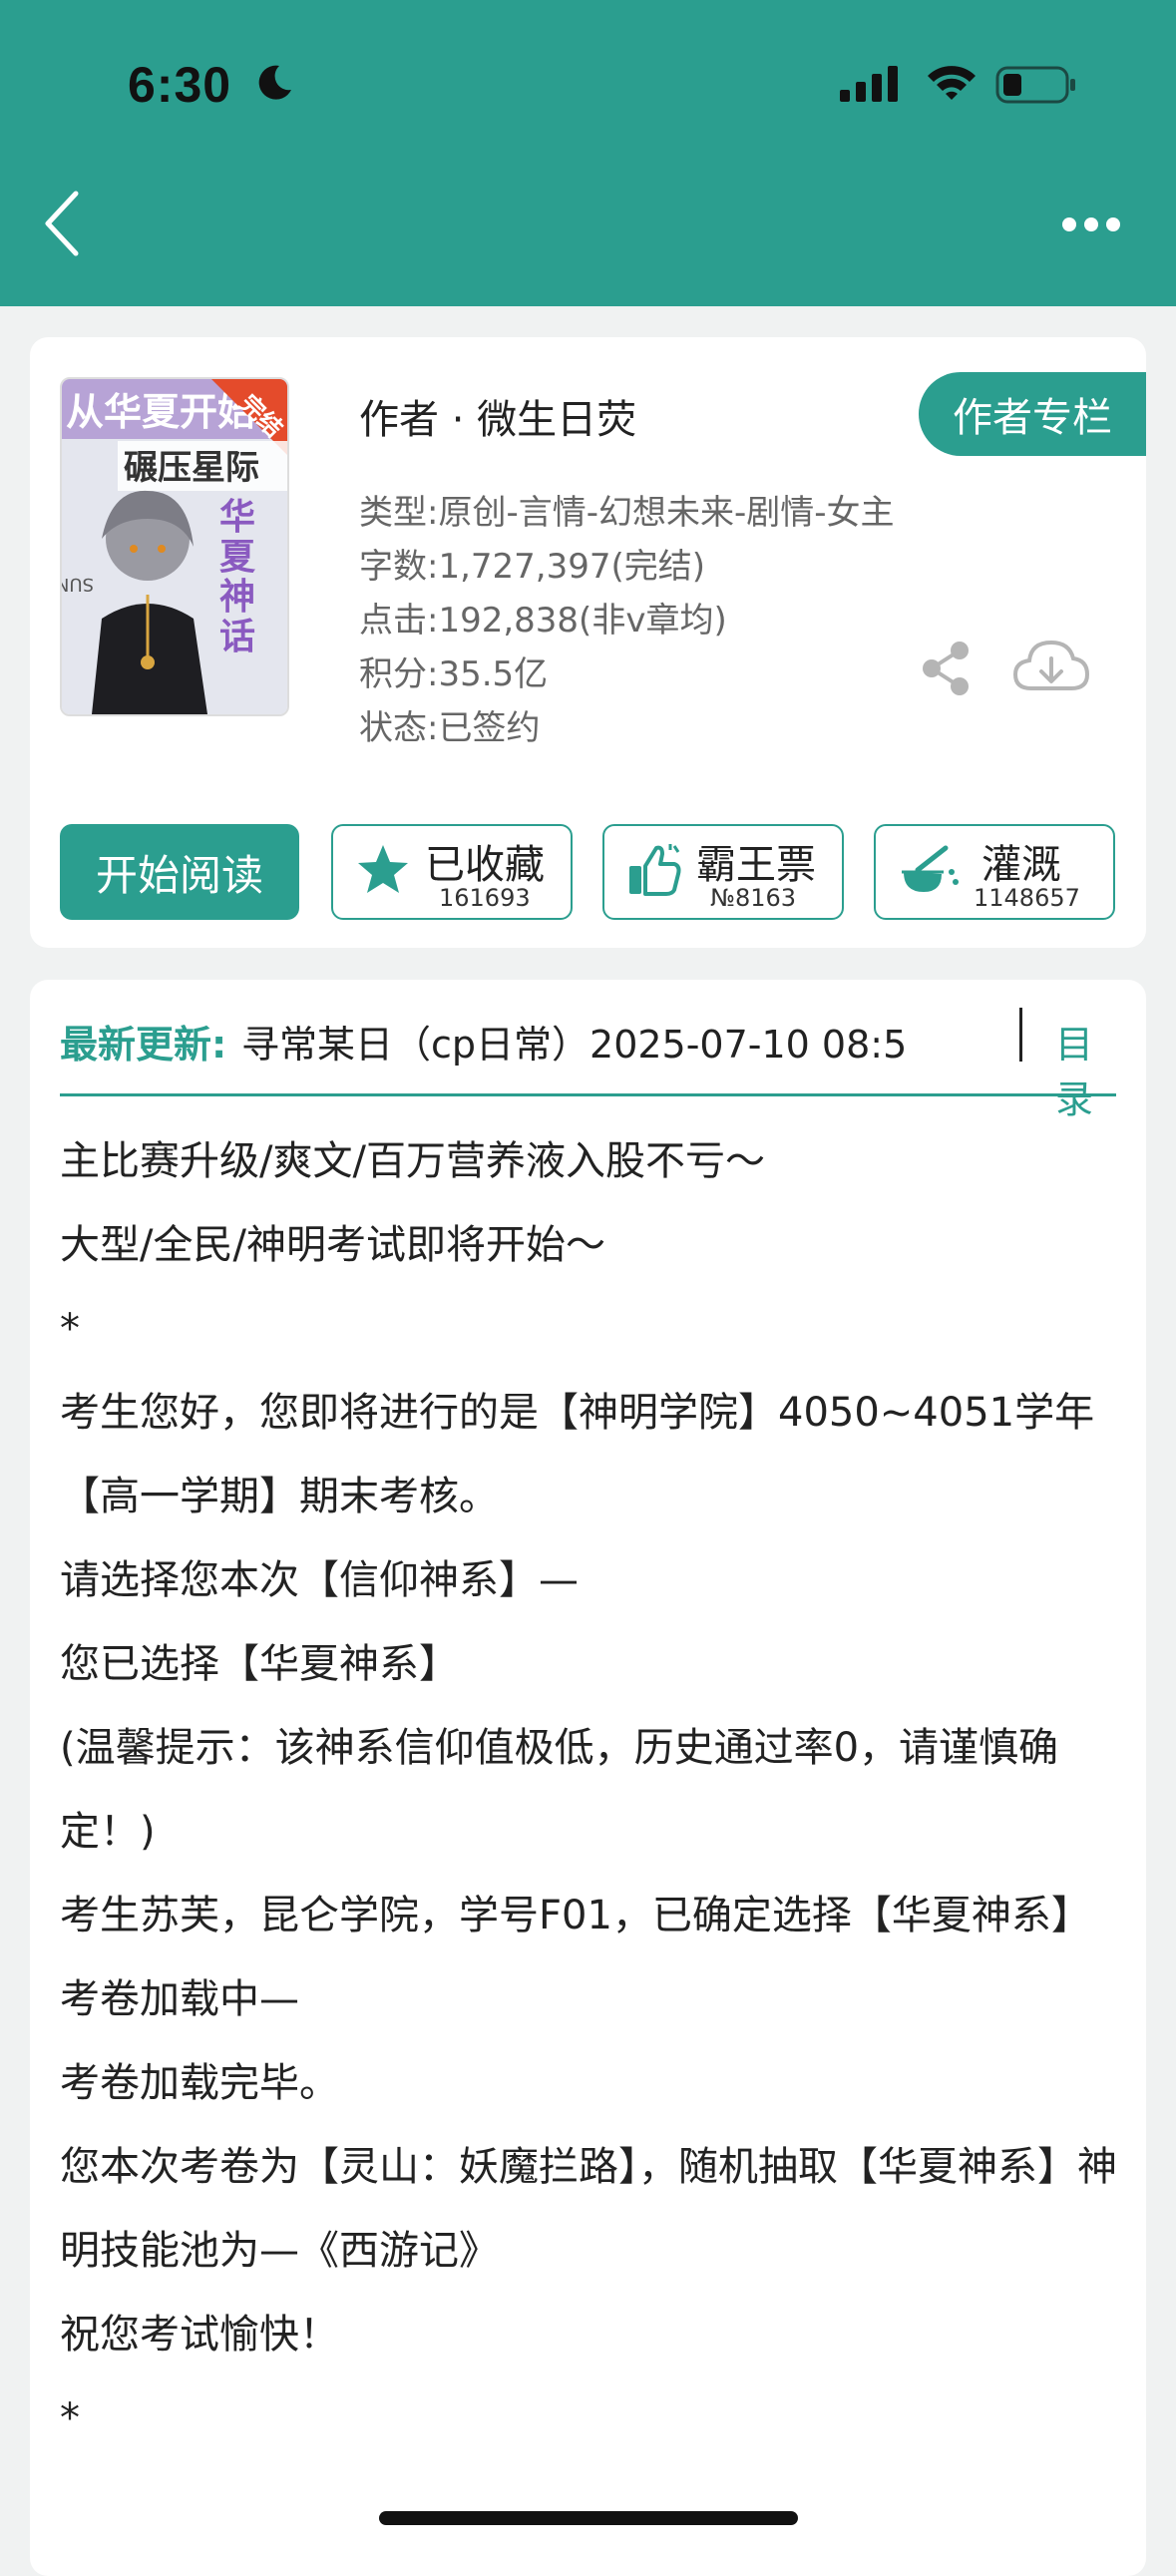 This screenshot has width=1176, height=2576. Describe the element at coordinates (200, 2083) in the screenshot. I see `synopsis-line: 考卷加载完毕。` at that location.